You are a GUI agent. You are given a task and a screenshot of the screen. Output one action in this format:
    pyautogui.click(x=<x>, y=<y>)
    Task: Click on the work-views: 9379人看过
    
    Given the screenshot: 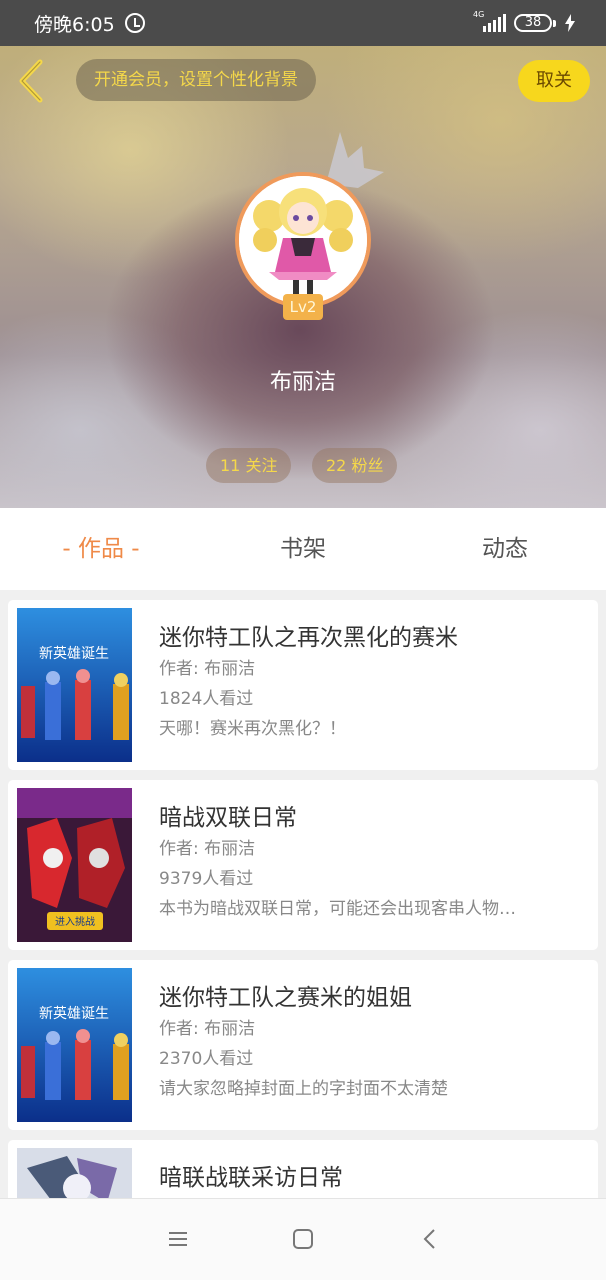 What is the action you would take?
    pyautogui.click(x=206, y=879)
    